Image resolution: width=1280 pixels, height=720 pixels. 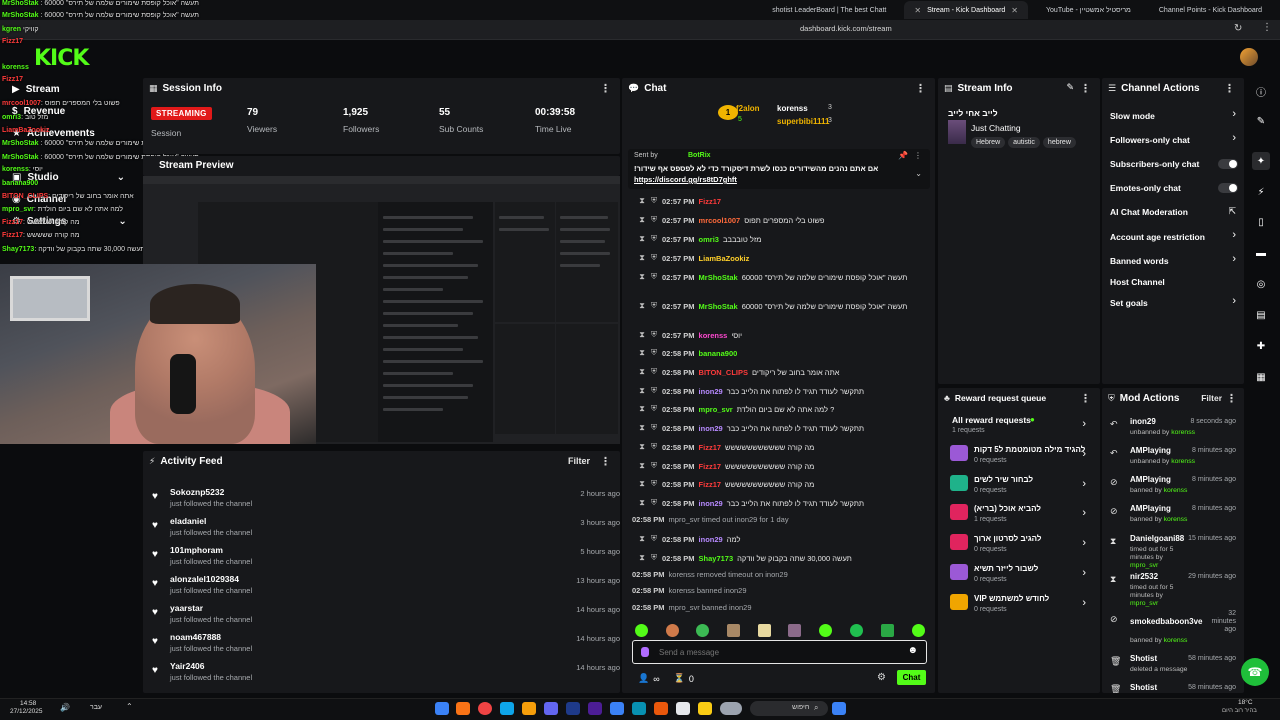 I want to click on mod-target-user: nir2532, so click(x=1144, y=576).